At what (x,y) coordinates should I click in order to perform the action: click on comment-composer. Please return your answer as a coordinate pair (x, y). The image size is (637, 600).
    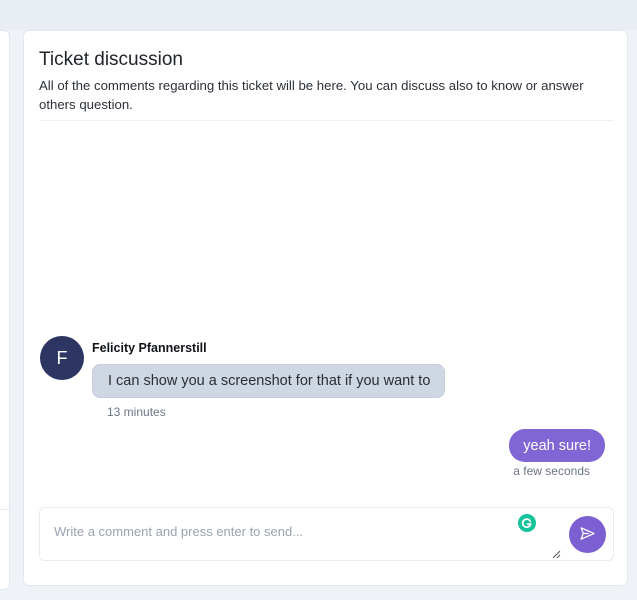
    Looking at the image, I should click on (326, 534).